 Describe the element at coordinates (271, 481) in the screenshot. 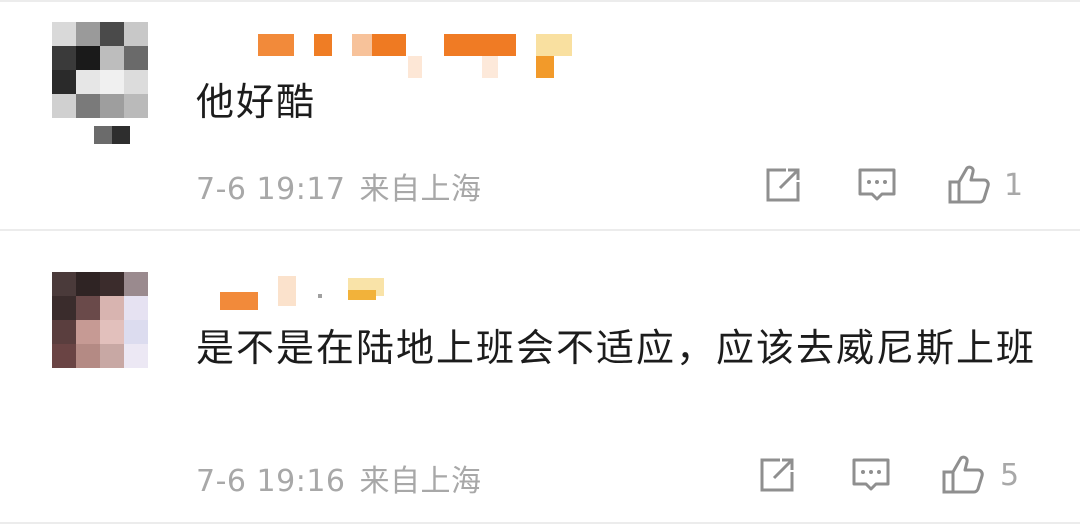

I see `comment-time: 7-6 19:16` at that location.